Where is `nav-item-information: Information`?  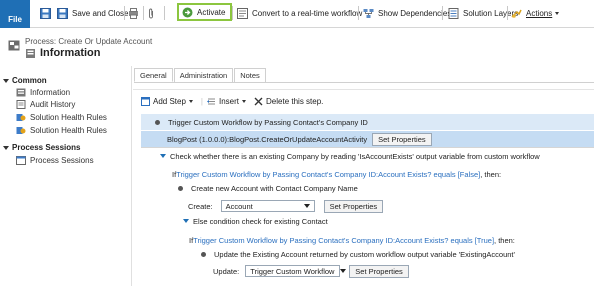
nav-item-information: Information is located at coordinates (43, 92).